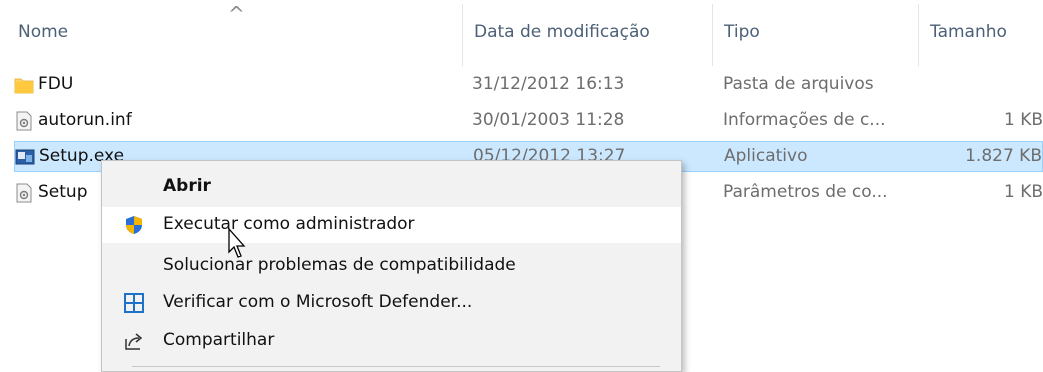 The image size is (1043, 372). I want to click on menu-separator, so click(396, 366).